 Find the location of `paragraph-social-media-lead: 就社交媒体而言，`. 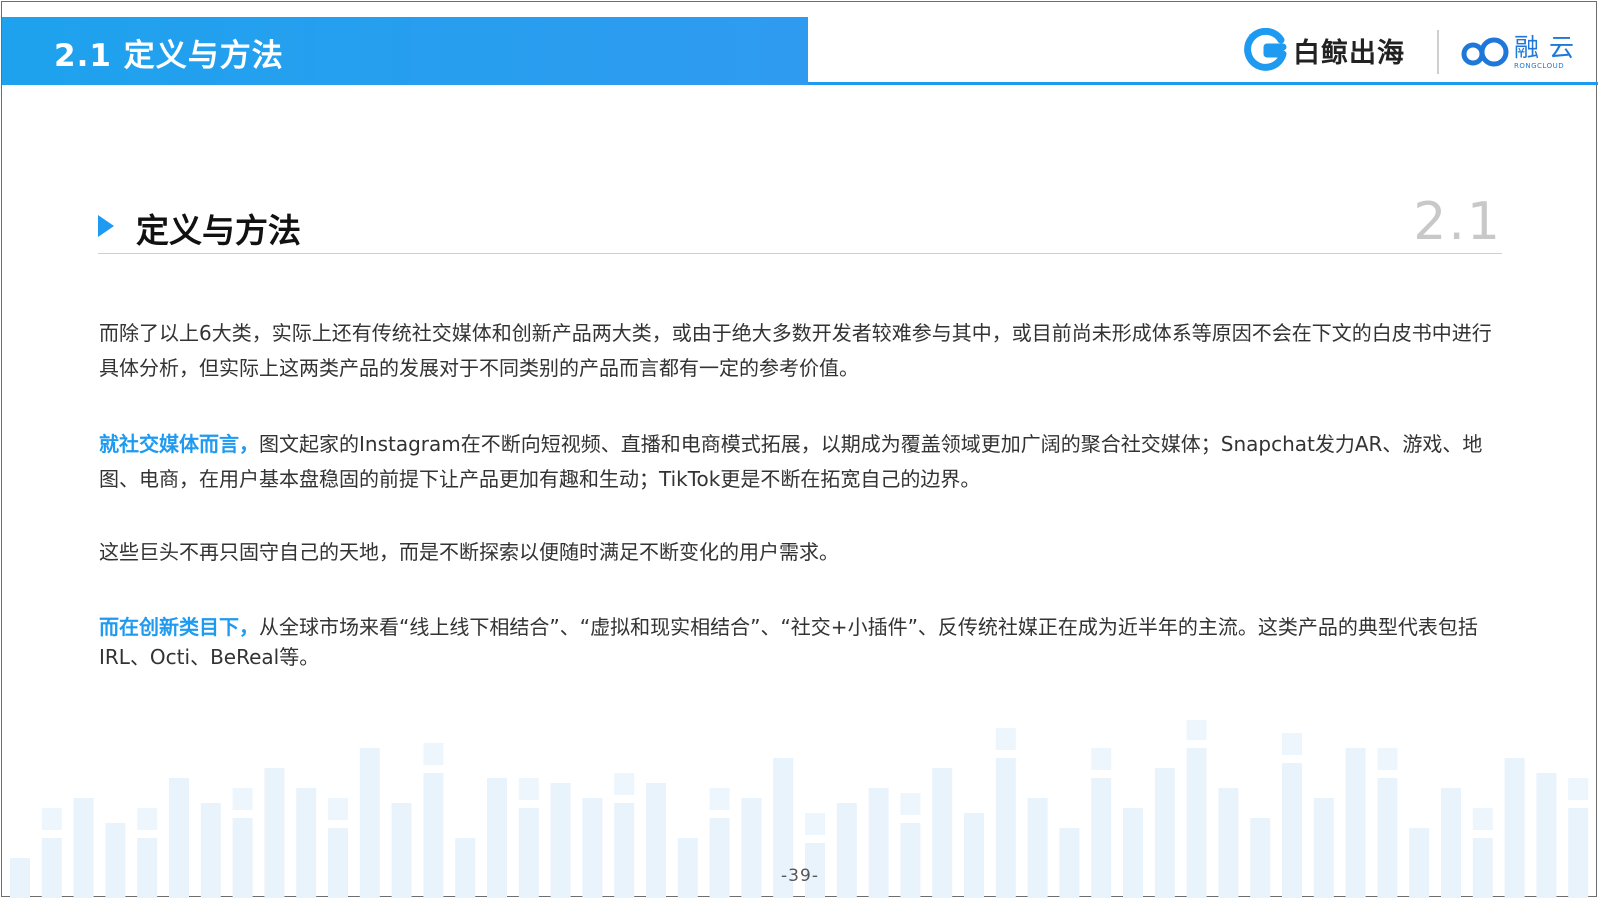

paragraph-social-media-lead: 就社交媒体而言， is located at coordinates (179, 444).